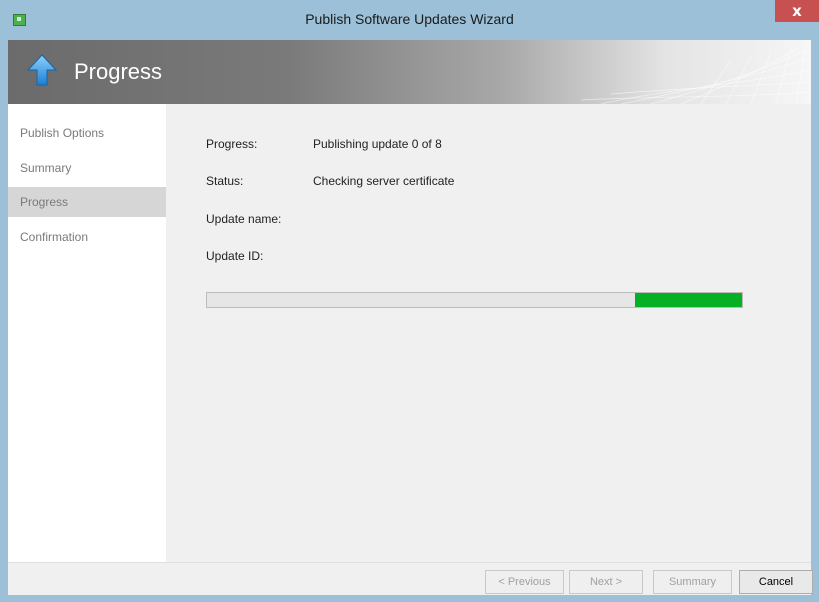 The height and width of the screenshot is (602, 819). What do you see at coordinates (384, 181) in the screenshot?
I see `status-value: Checking server certificate` at bounding box center [384, 181].